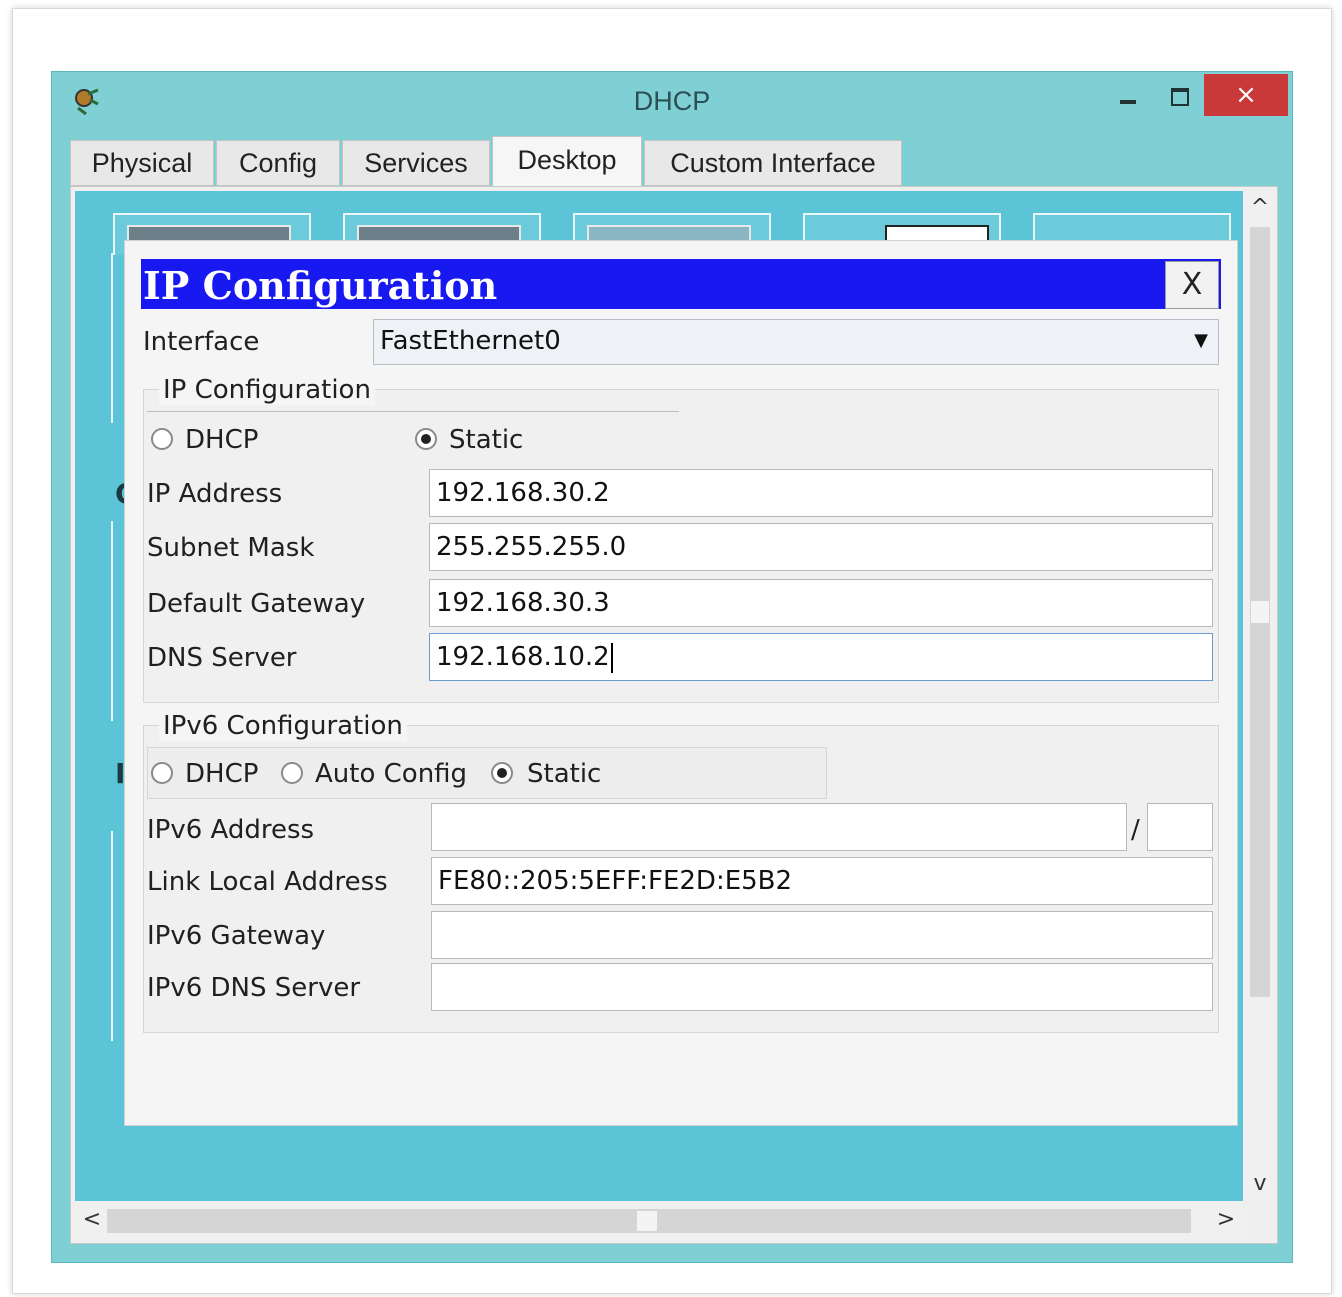  Describe the element at coordinates (1180, 827) in the screenshot. I see `ipv6-prefix-field` at that location.